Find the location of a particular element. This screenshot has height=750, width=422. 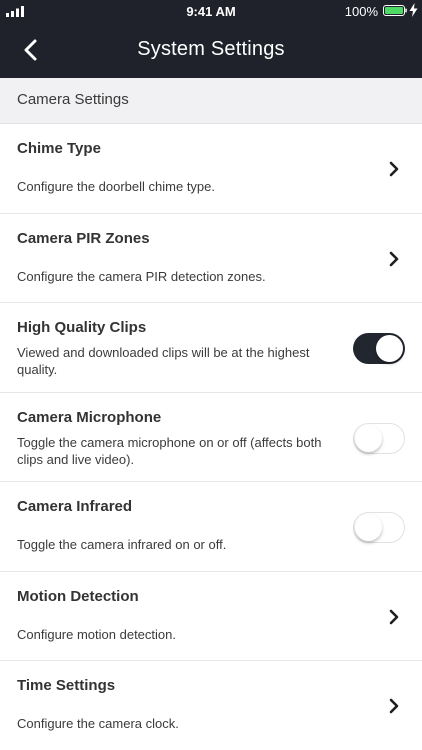

high-quality-clips-toggle is located at coordinates (379, 348).